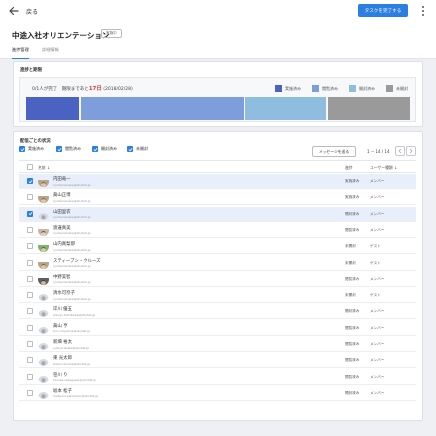  What do you see at coordinates (218, 11) in the screenshot?
I see `top-bar: 戻る タスクを完了する` at bounding box center [218, 11].